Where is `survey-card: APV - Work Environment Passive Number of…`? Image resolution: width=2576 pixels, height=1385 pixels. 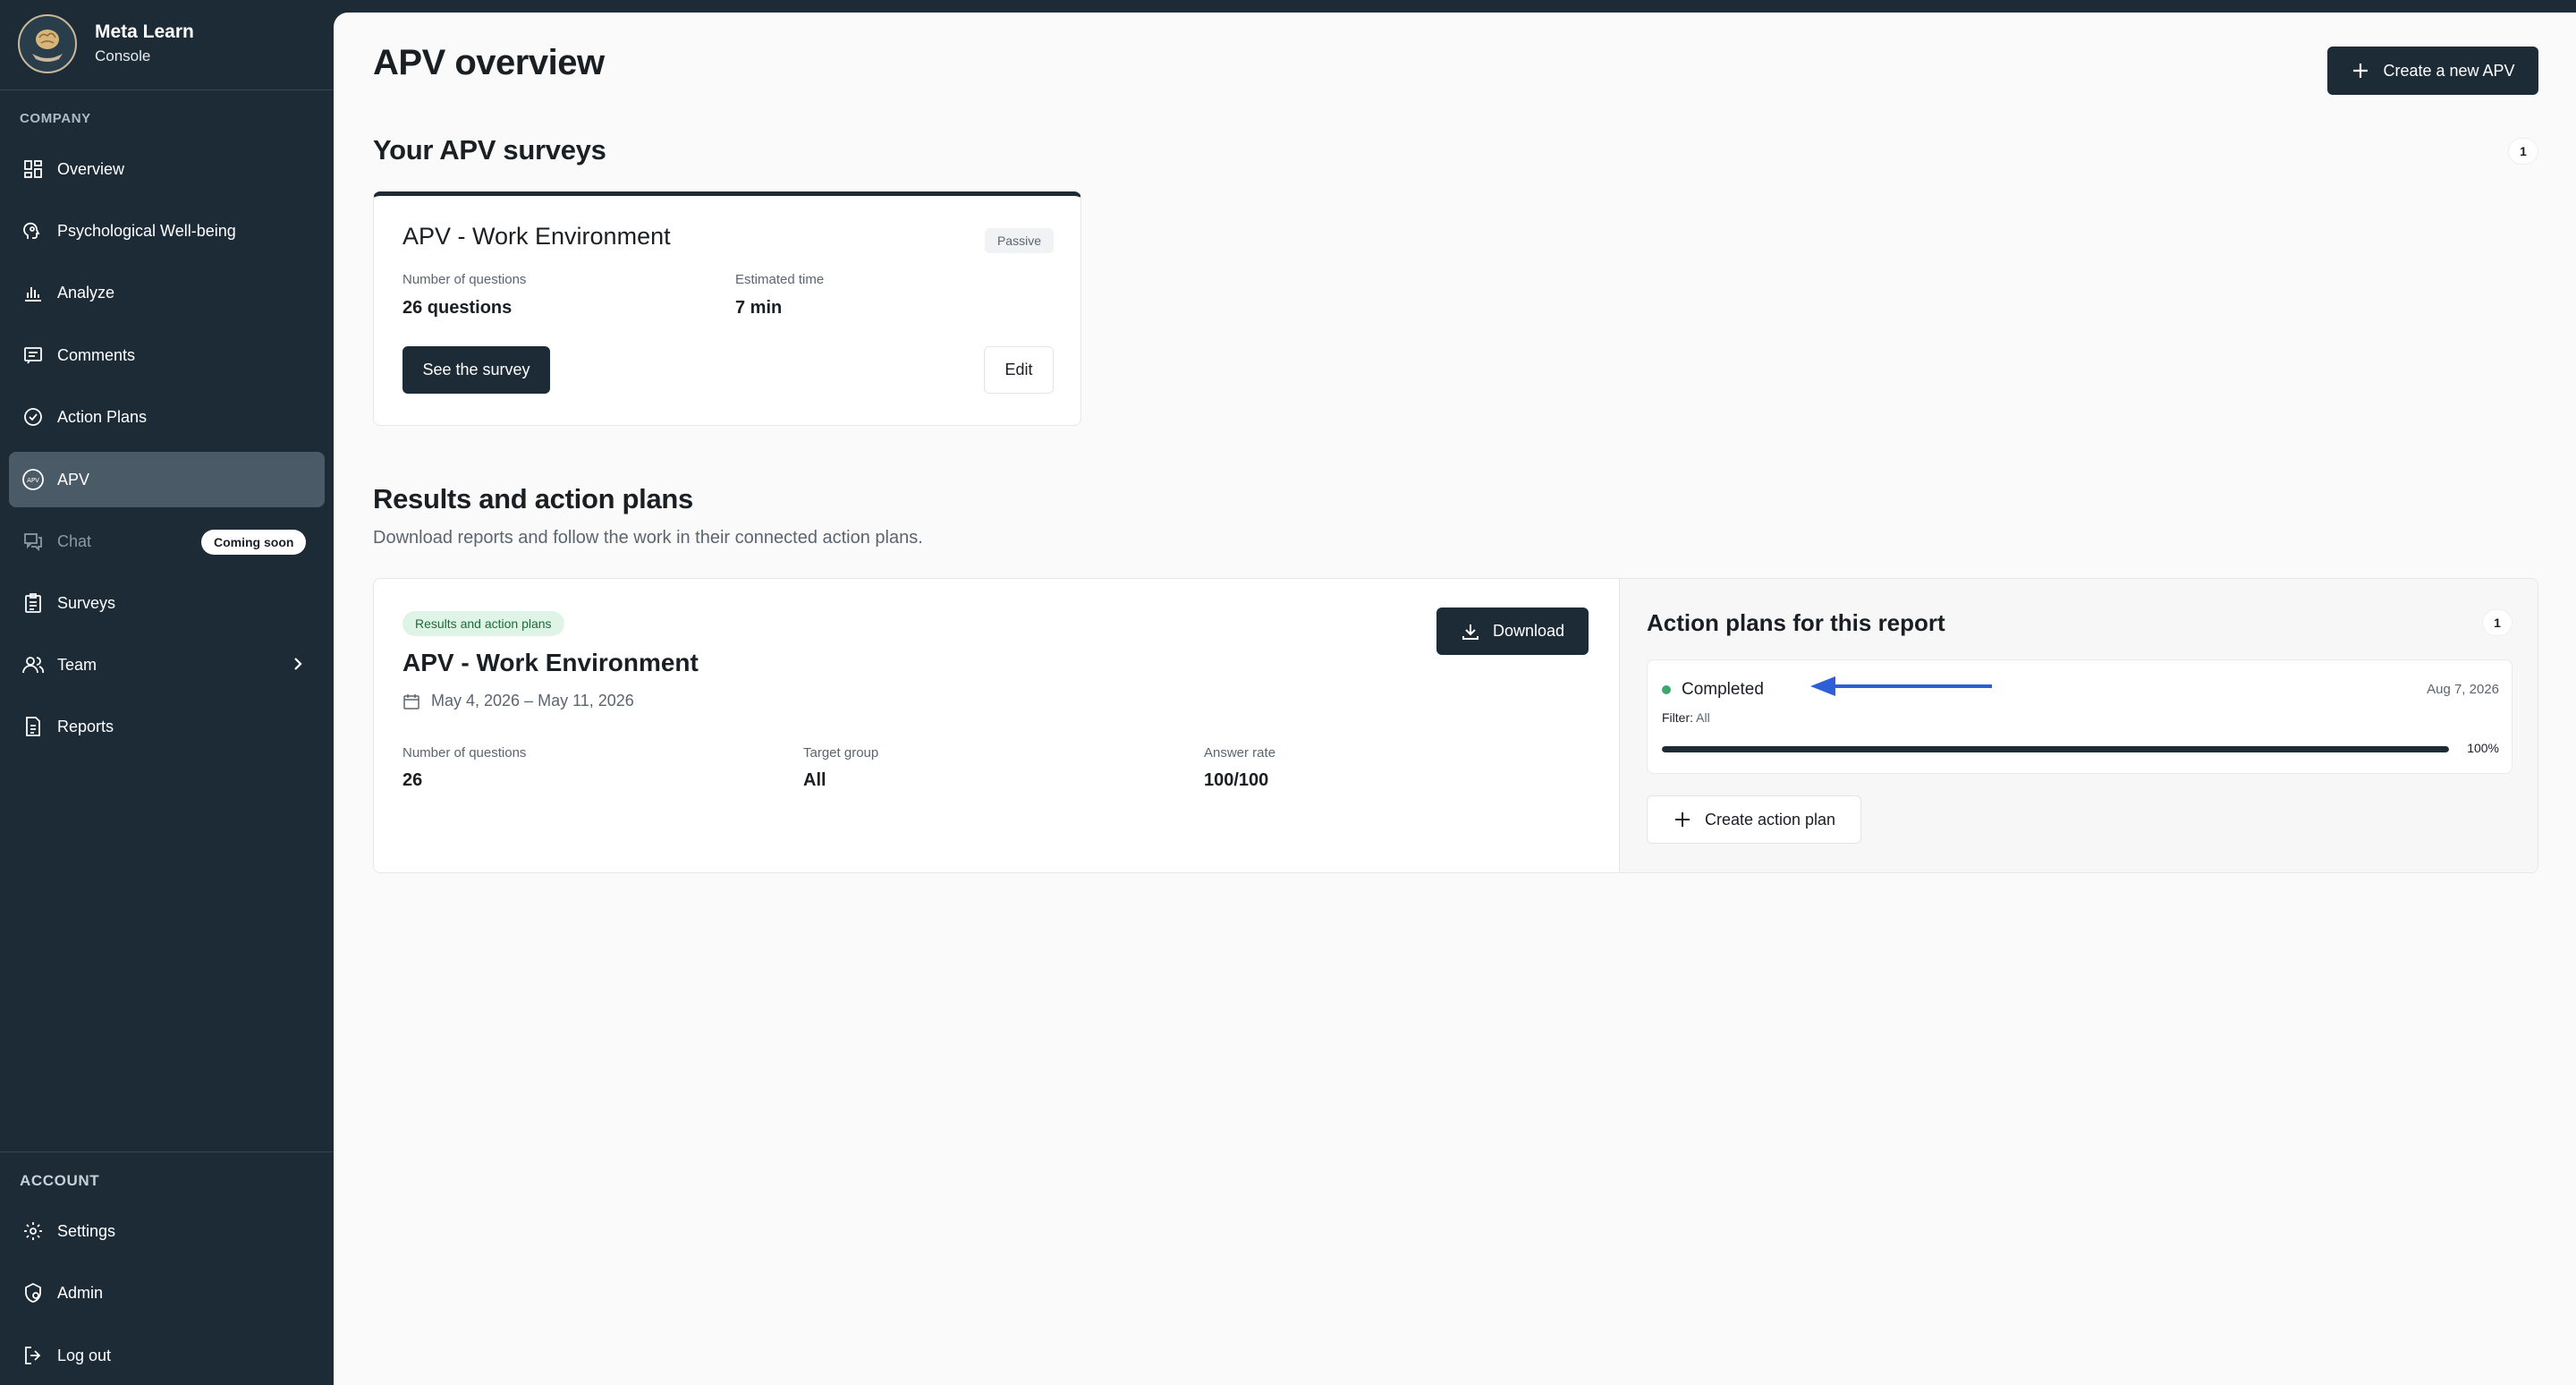 survey-card: APV - Work Environment Passive Number of… is located at coordinates (727, 308).